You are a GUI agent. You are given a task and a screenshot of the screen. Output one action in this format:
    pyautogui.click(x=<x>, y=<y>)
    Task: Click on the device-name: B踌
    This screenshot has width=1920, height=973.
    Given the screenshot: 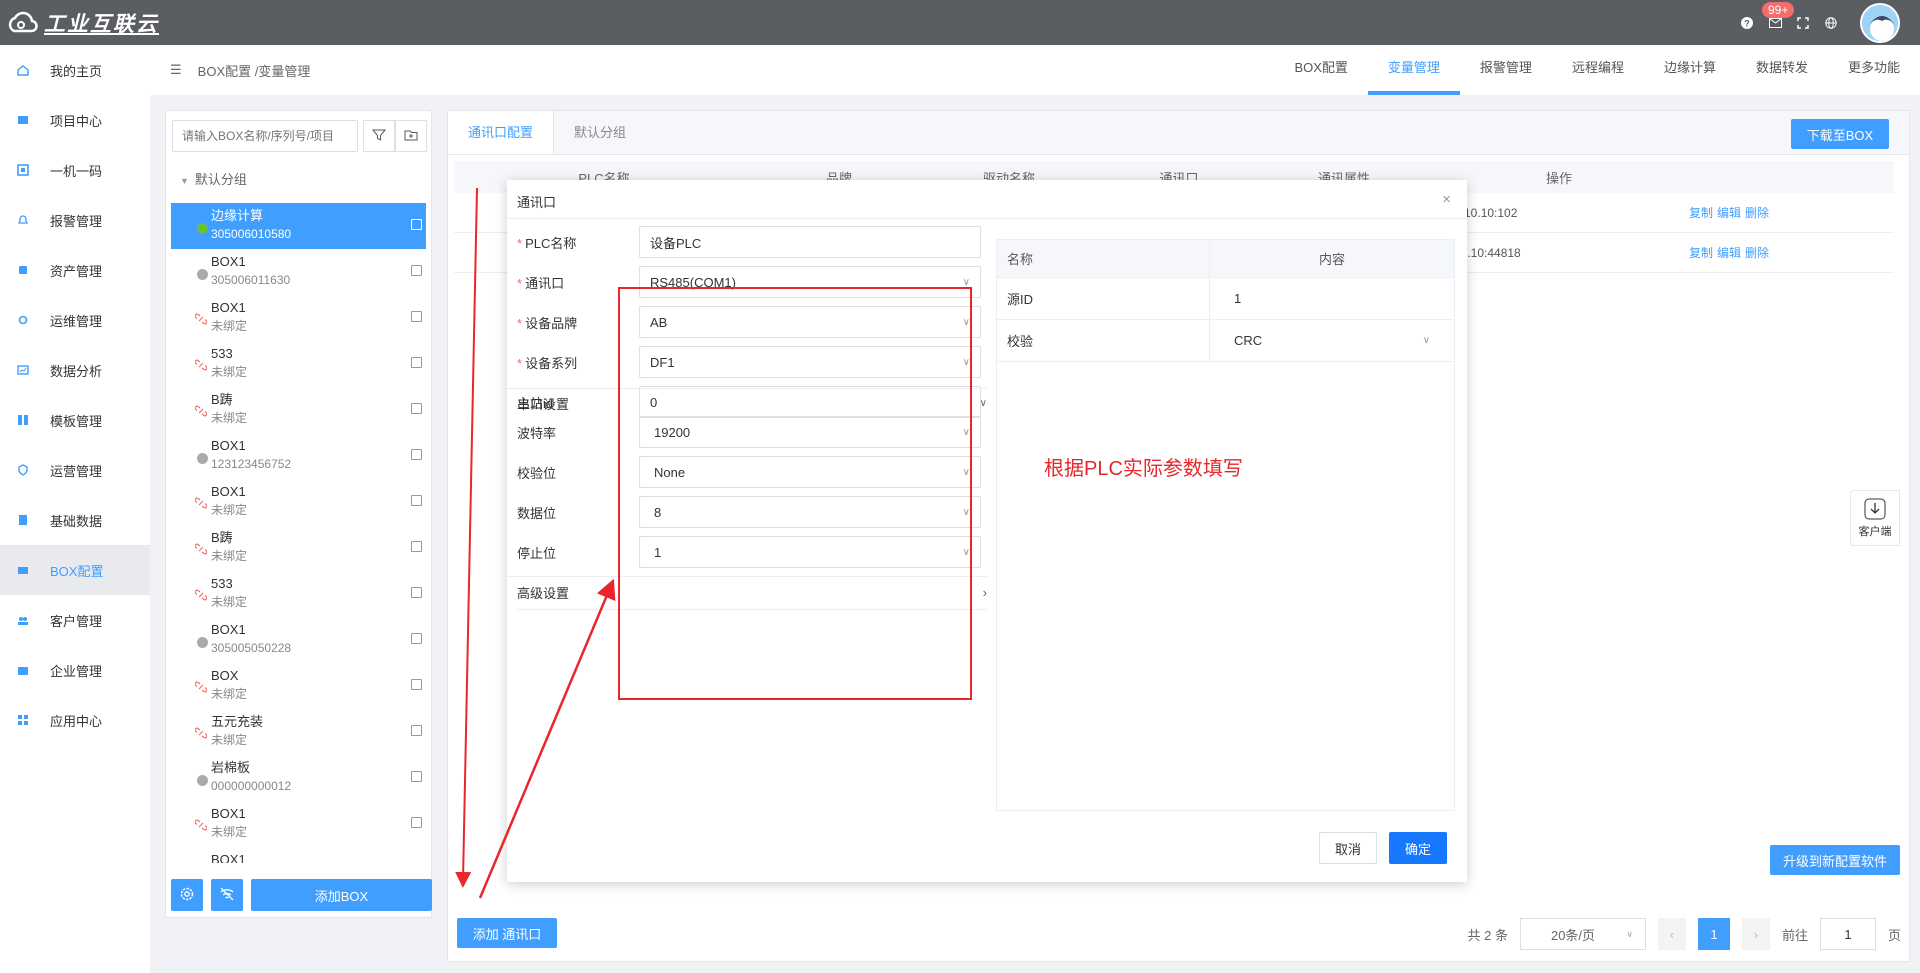 What is the action you would take?
    pyautogui.click(x=222, y=399)
    